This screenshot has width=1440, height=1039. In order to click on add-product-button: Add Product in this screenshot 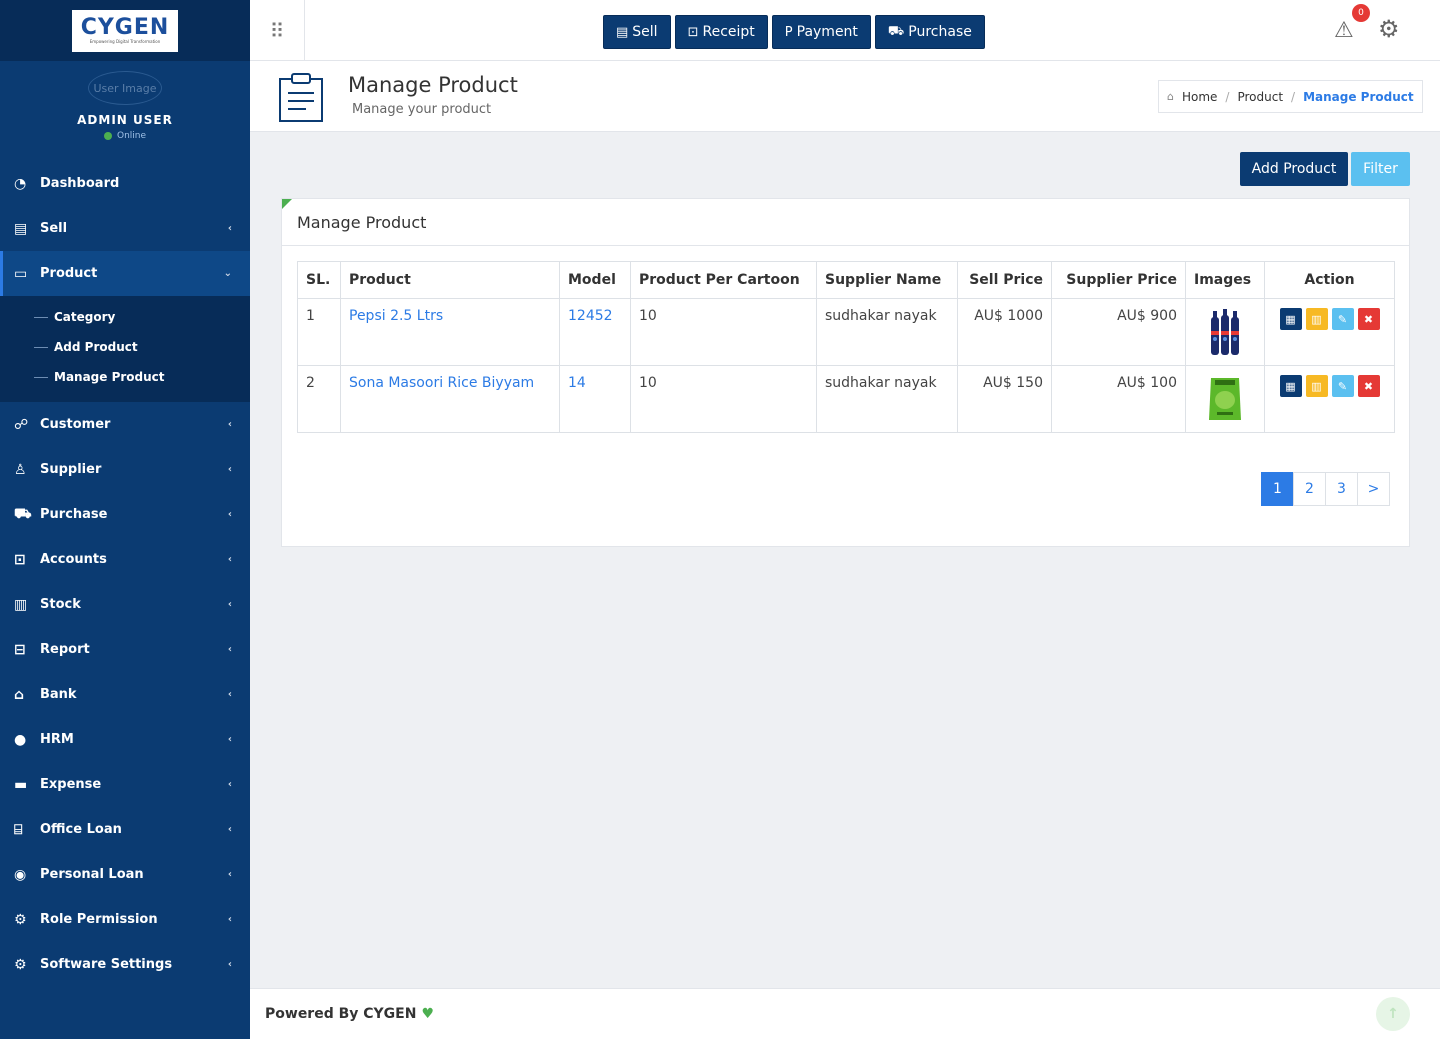, I will do `click(1294, 169)`.